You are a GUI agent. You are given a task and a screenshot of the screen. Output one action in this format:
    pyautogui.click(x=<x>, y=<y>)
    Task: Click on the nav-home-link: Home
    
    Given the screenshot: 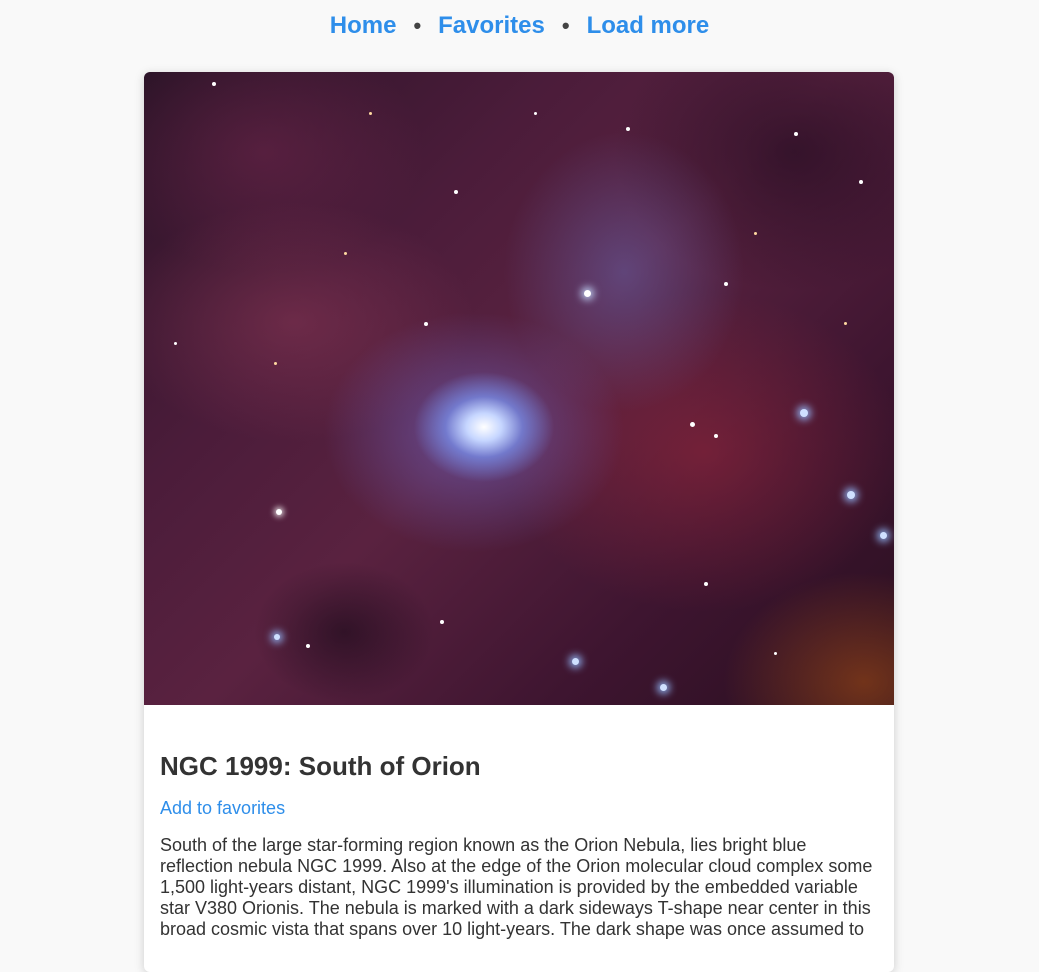 What is the action you would take?
    pyautogui.click(x=363, y=26)
    